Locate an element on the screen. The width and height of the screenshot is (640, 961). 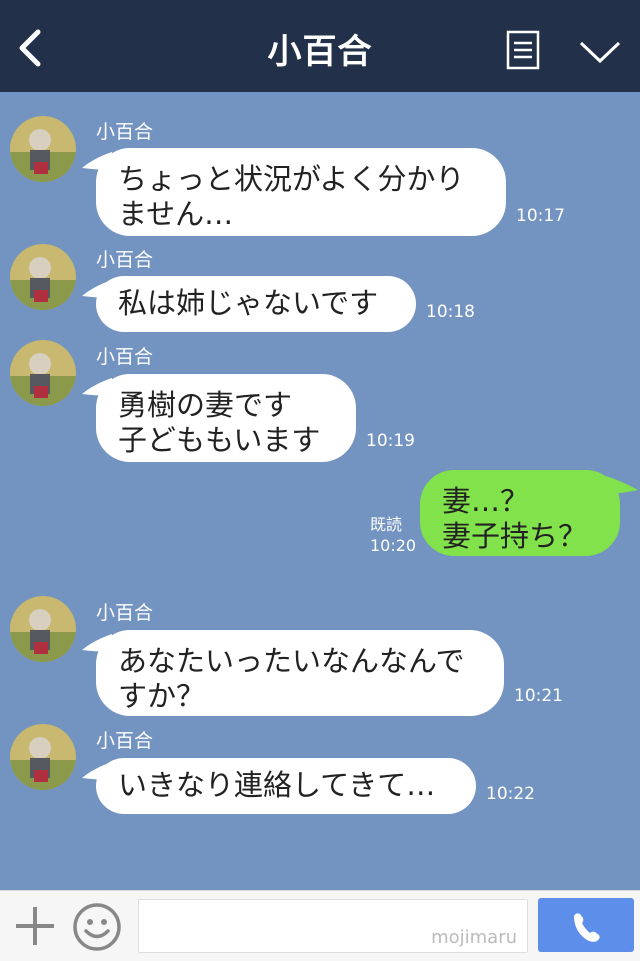
message-bubble: 私は姉じゃないです is located at coordinates (256, 304).